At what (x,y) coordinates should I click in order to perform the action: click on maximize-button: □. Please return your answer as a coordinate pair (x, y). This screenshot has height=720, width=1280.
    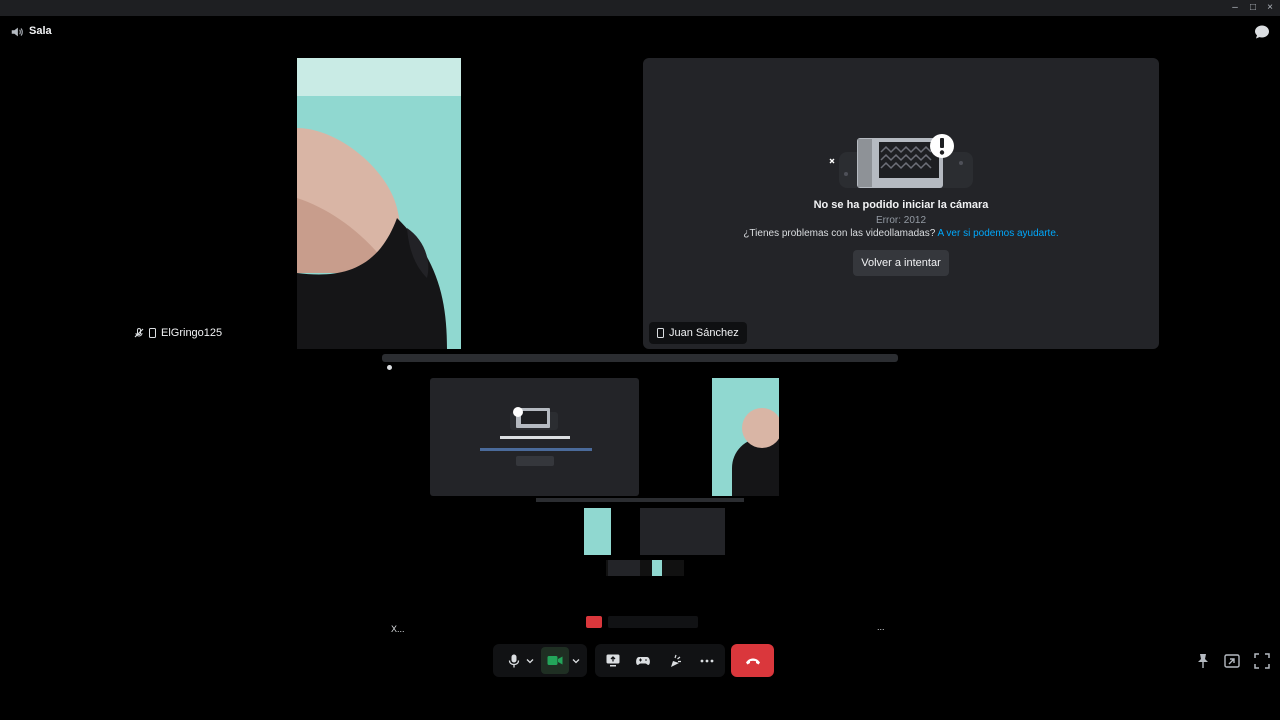
    Looking at the image, I should click on (1253, 8).